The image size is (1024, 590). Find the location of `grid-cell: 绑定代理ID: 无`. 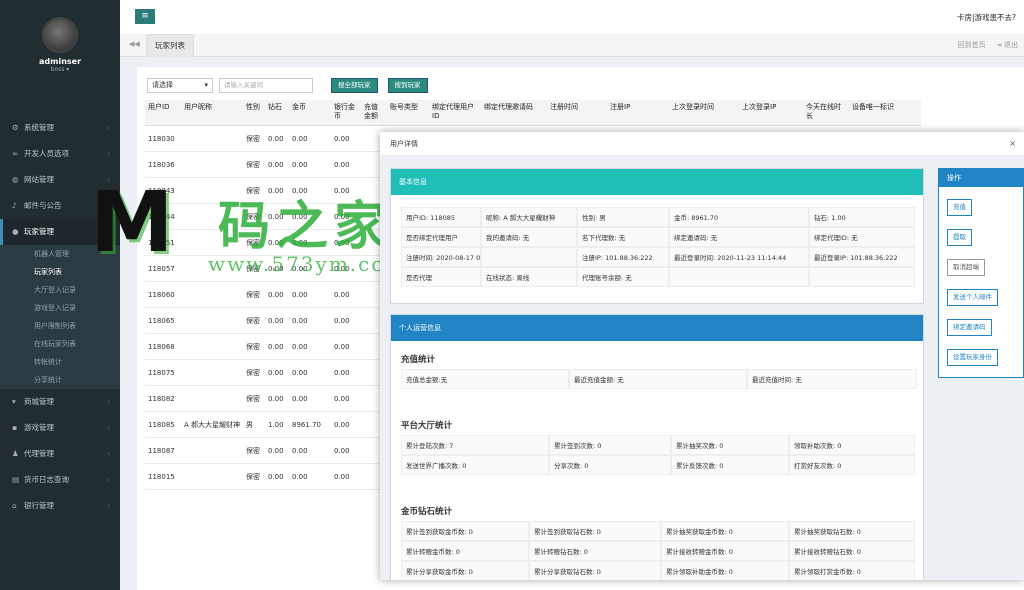

grid-cell: 绑定代理ID: 无 is located at coordinates (862, 237).